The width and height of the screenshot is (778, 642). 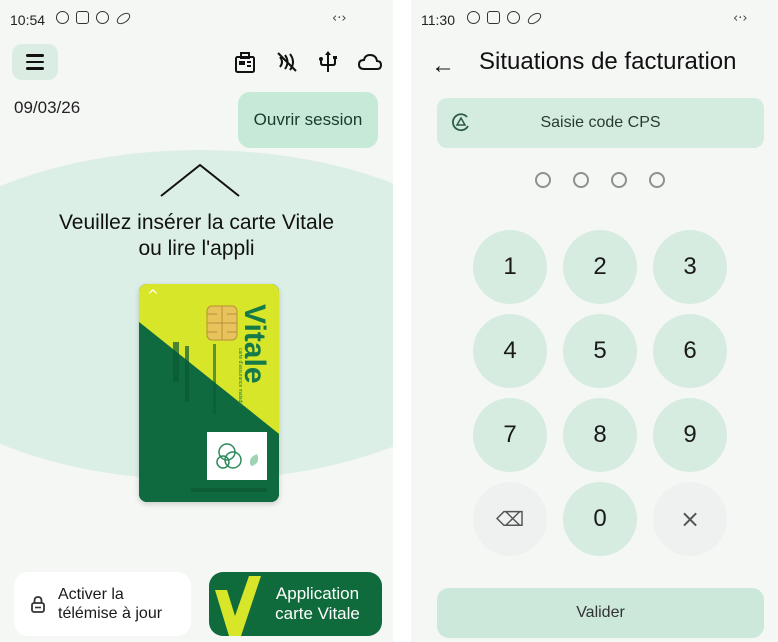 I want to click on status-bar: 10:54 ‹·›, so click(x=196, y=19).